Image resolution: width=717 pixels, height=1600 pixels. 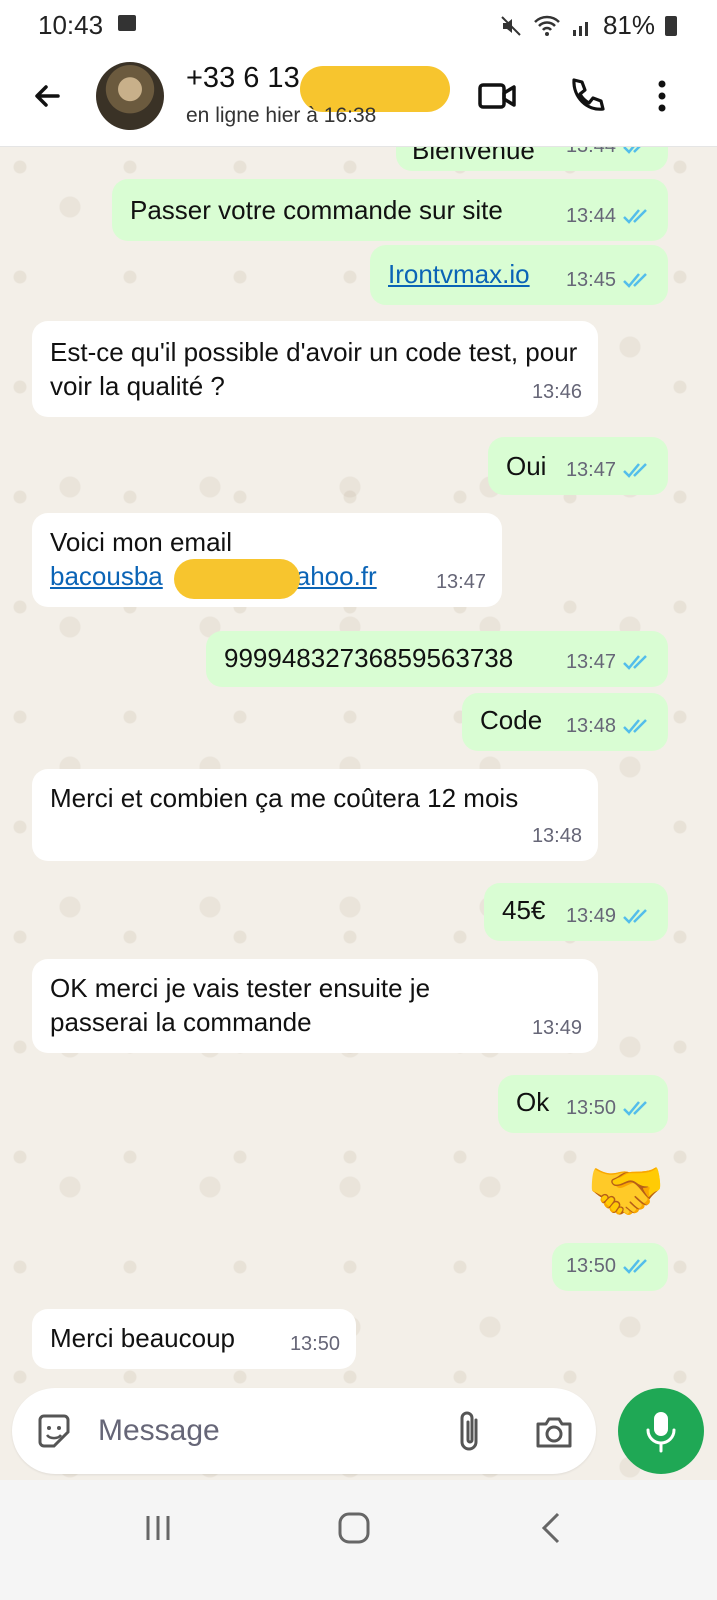 What do you see at coordinates (159, 1431) in the screenshot?
I see `message-input: Message` at bounding box center [159, 1431].